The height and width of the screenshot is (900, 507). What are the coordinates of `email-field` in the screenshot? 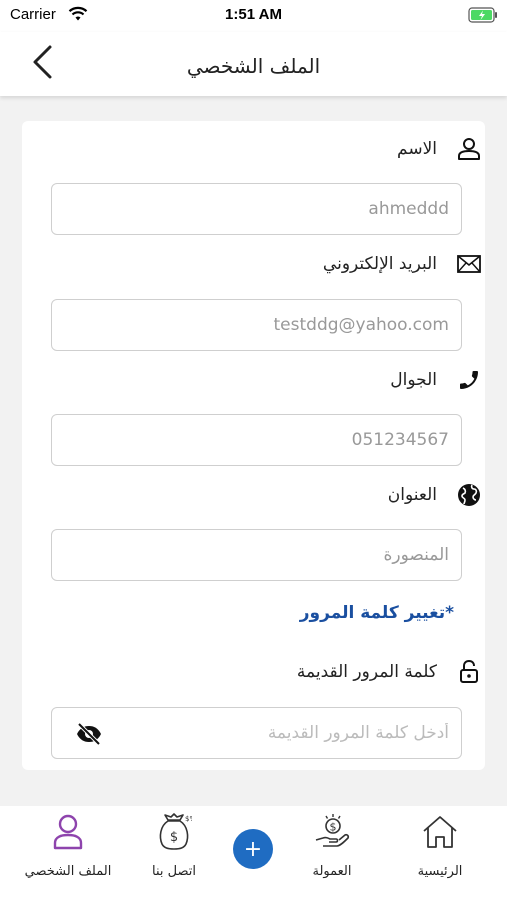 It's located at (256, 325).